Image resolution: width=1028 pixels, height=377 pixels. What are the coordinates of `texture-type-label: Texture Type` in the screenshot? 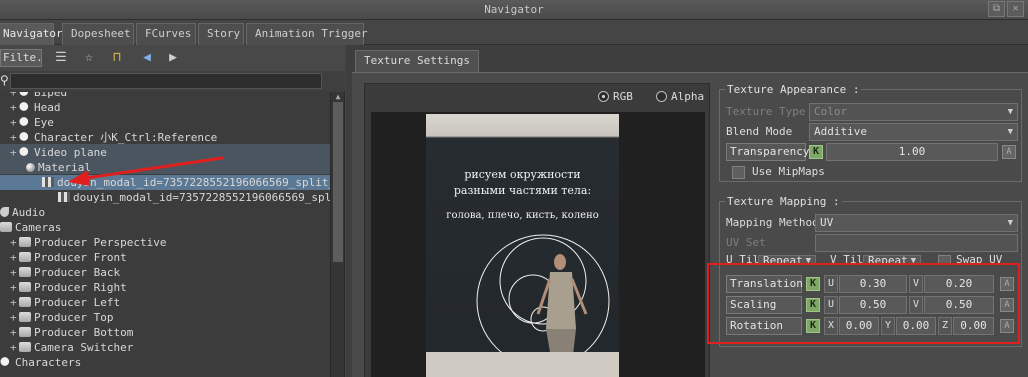 It's located at (766, 111).